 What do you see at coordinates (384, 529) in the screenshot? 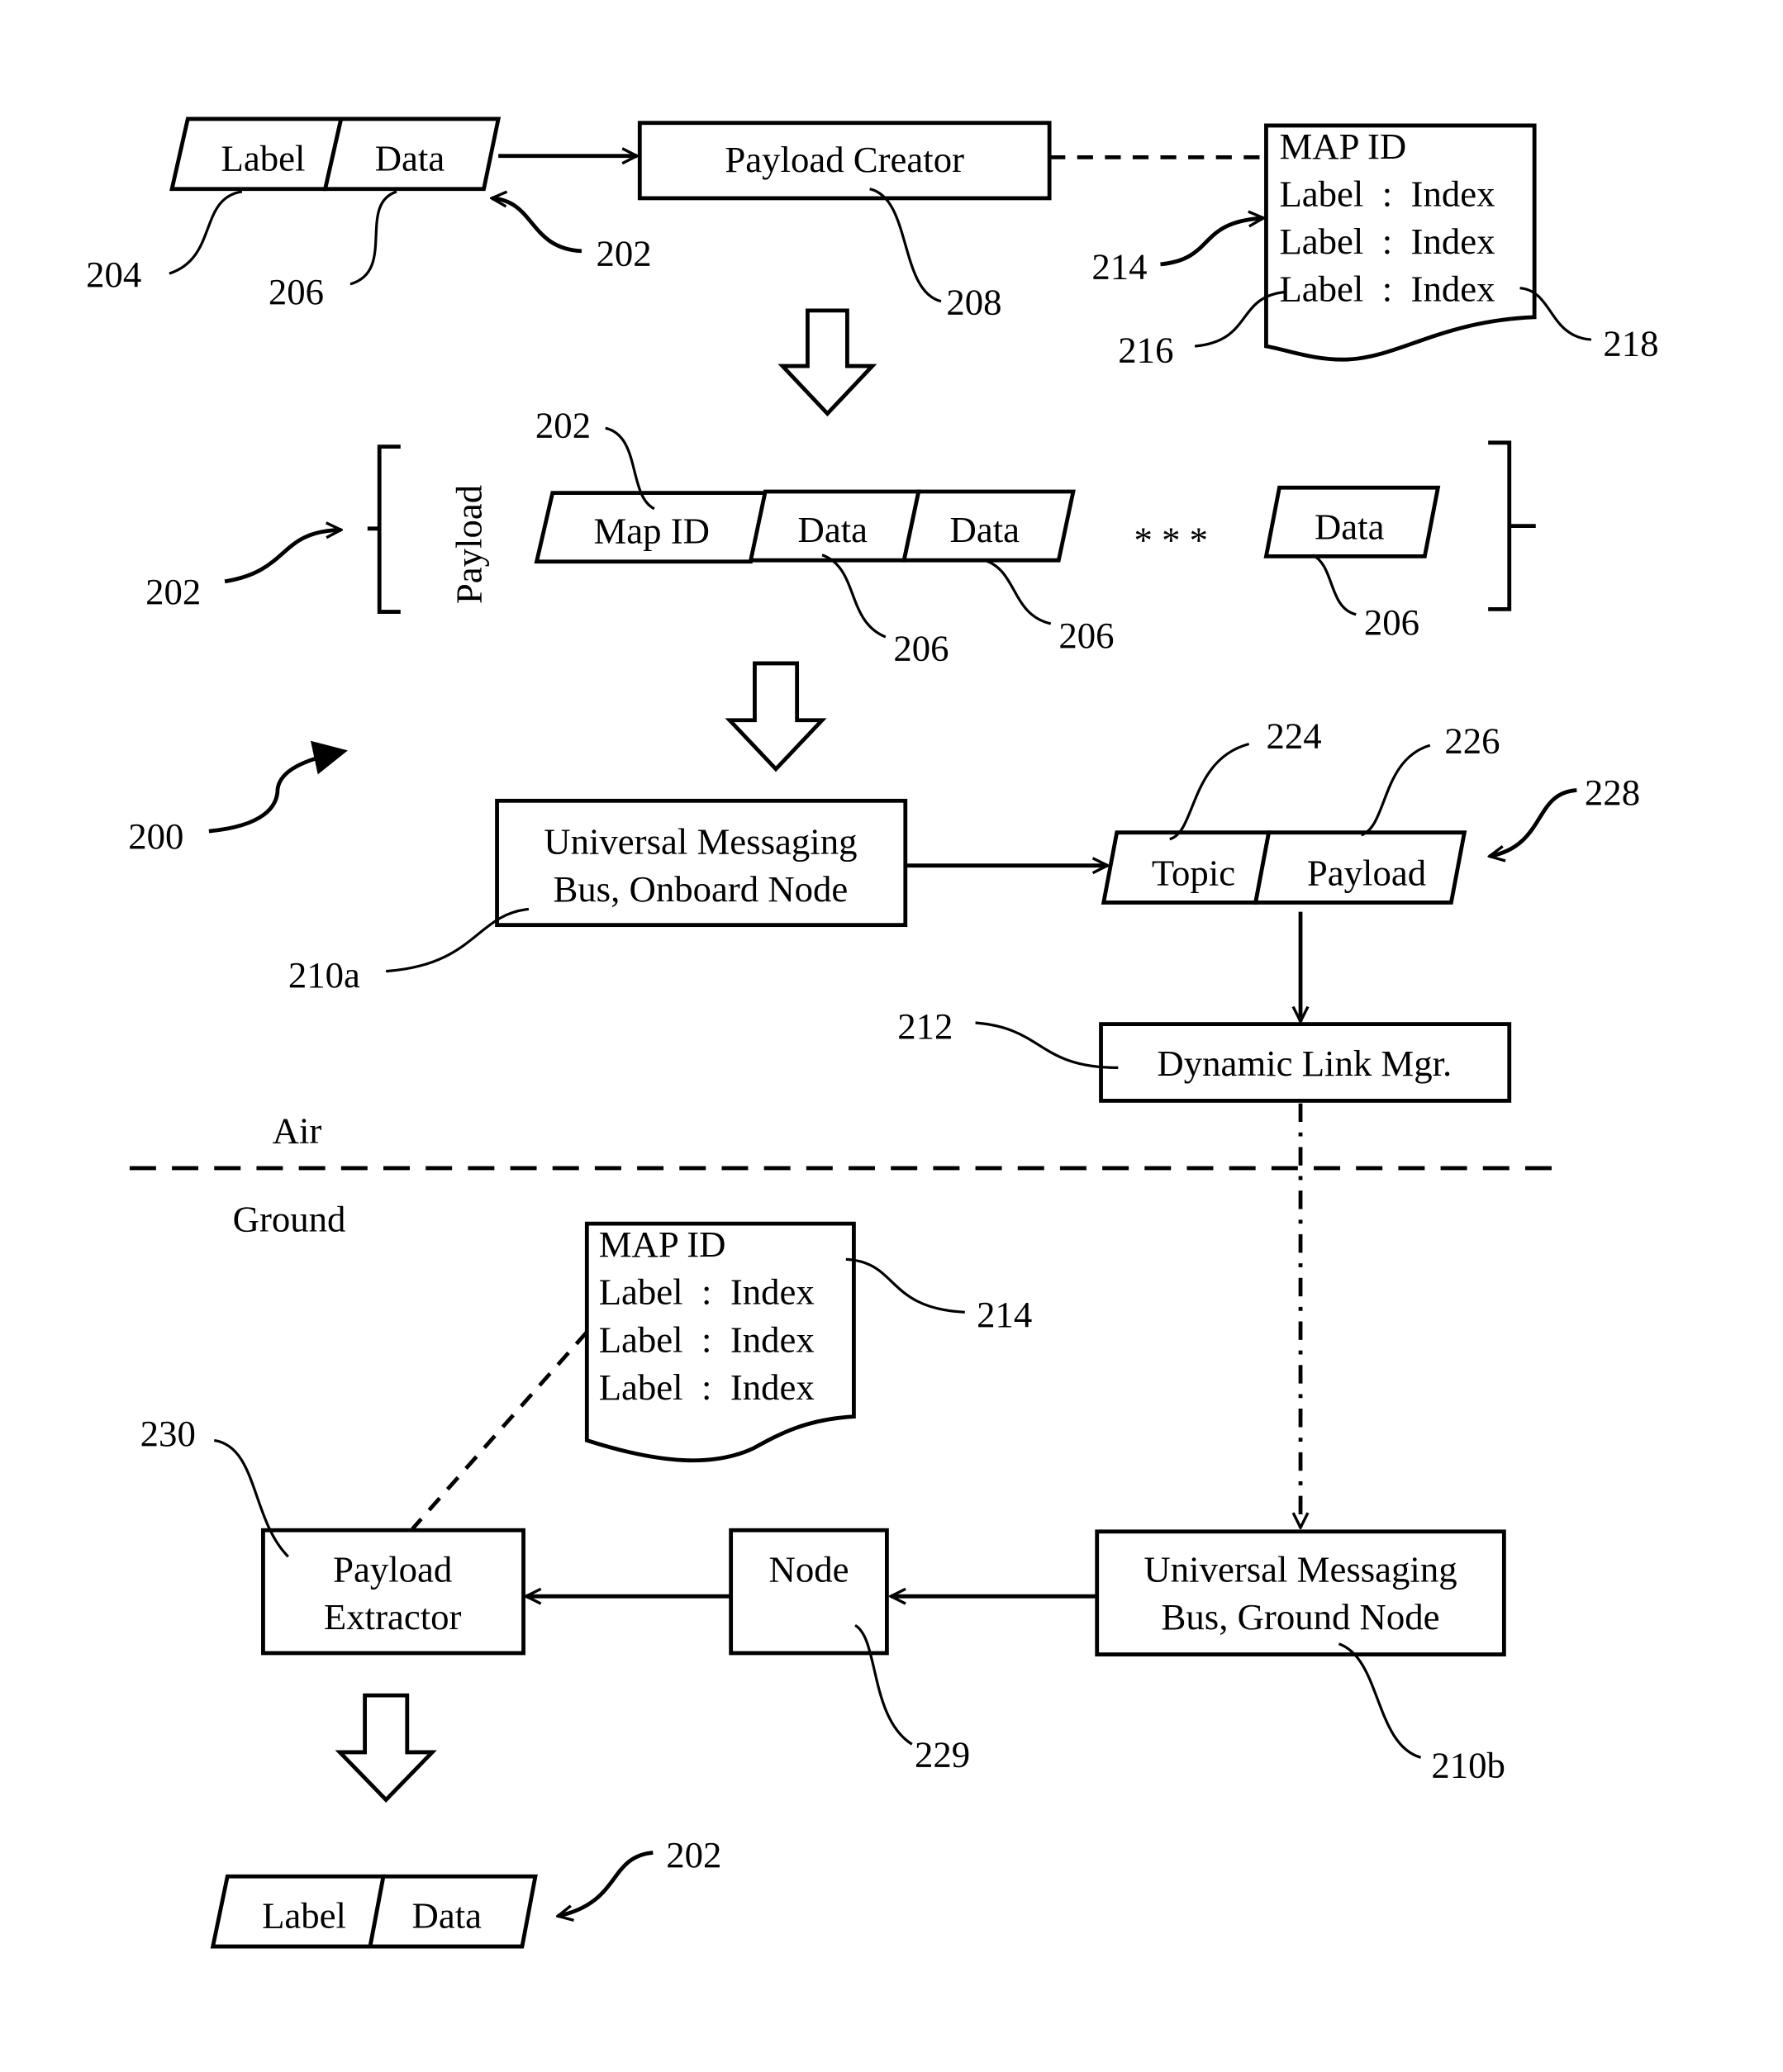
I see `bracket-left` at bounding box center [384, 529].